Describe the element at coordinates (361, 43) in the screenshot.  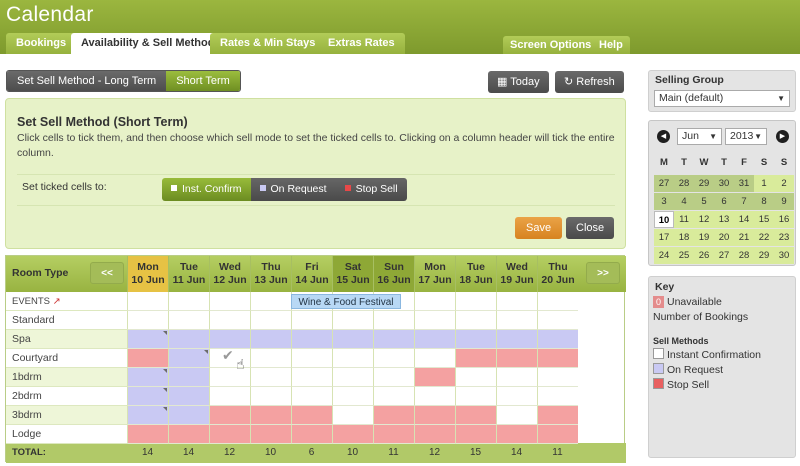
I see `tab-extras-rates: Extras Rates` at that location.